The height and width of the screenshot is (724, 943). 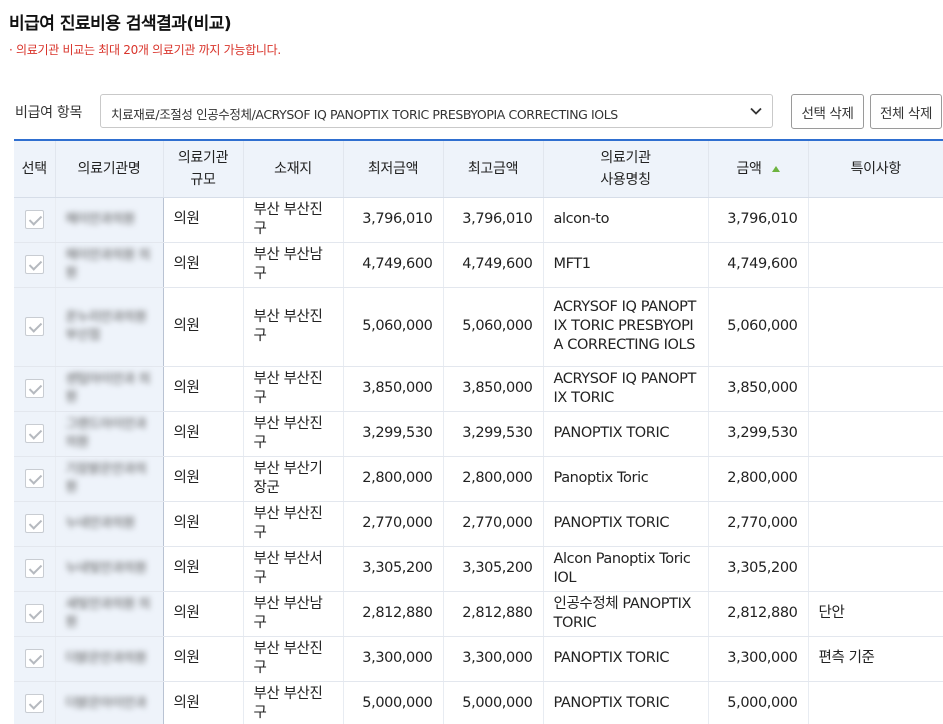 What do you see at coordinates (109, 702) in the screenshot?
I see `hospital-name-cell: 더밝은아이안과` at bounding box center [109, 702].